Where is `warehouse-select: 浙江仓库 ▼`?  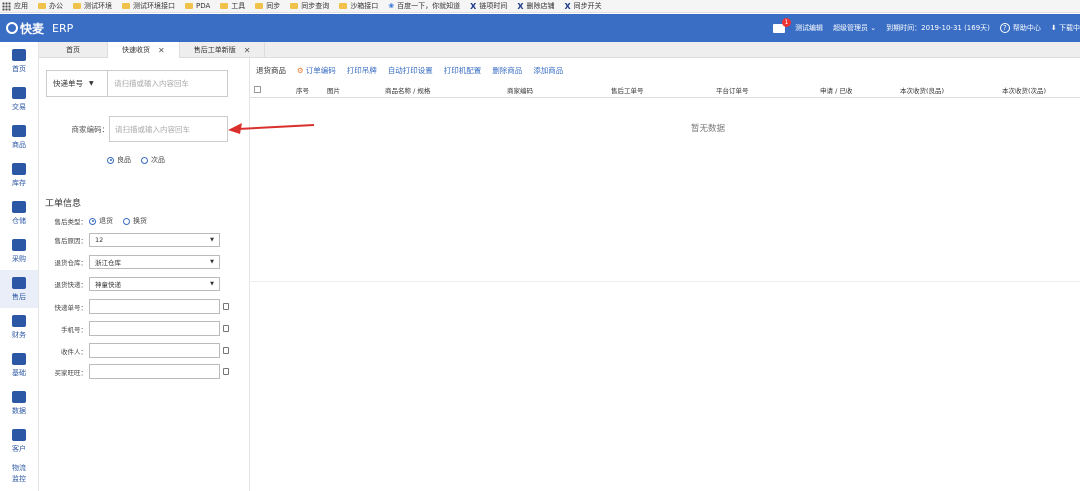
warehouse-select: 浙江仓库 ▼ is located at coordinates (154, 262).